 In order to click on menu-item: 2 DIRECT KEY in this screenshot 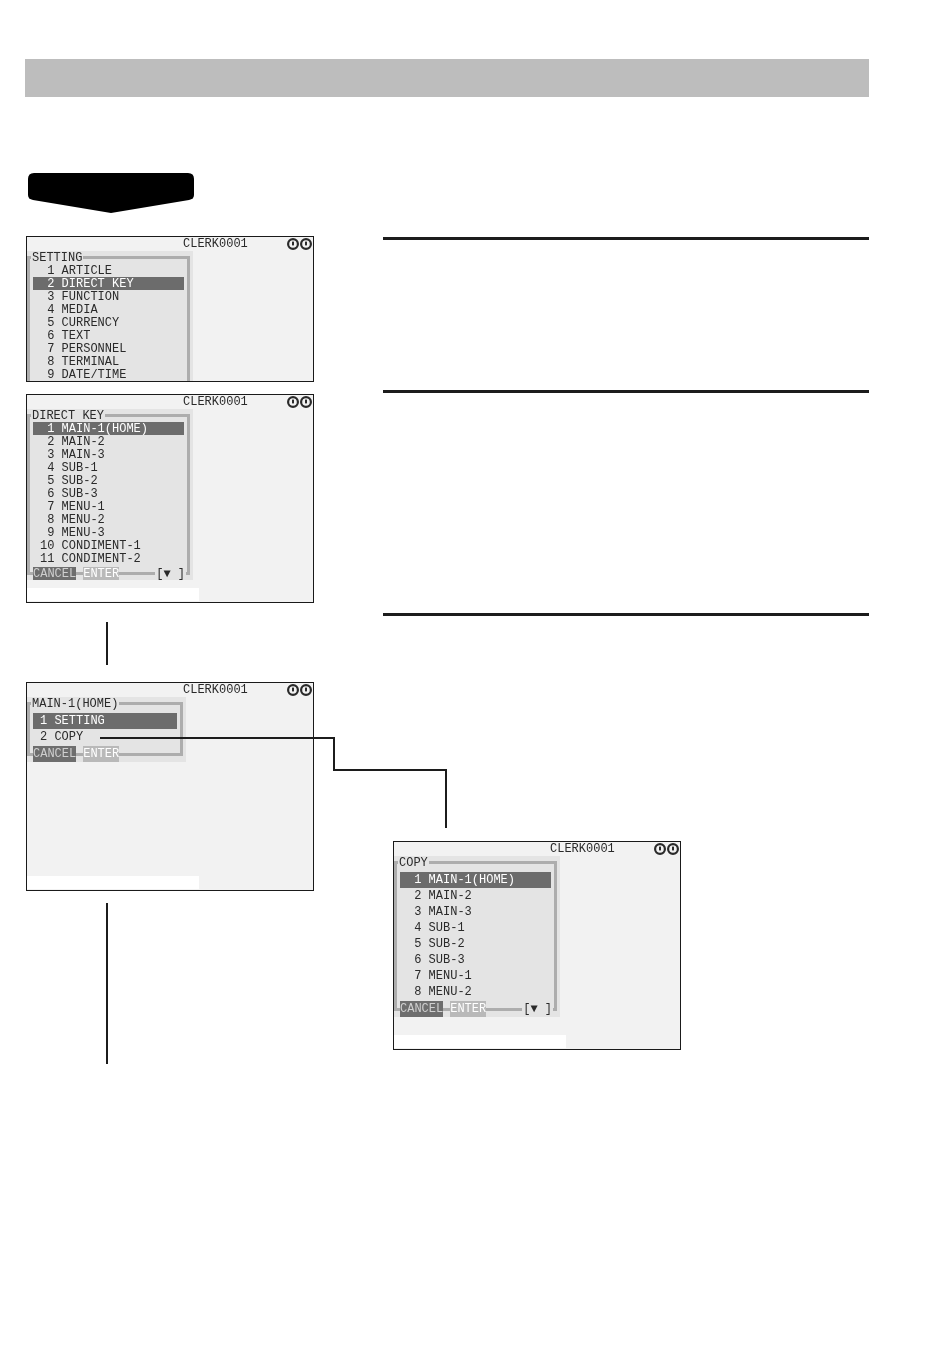, I will do `click(108, 283)`.